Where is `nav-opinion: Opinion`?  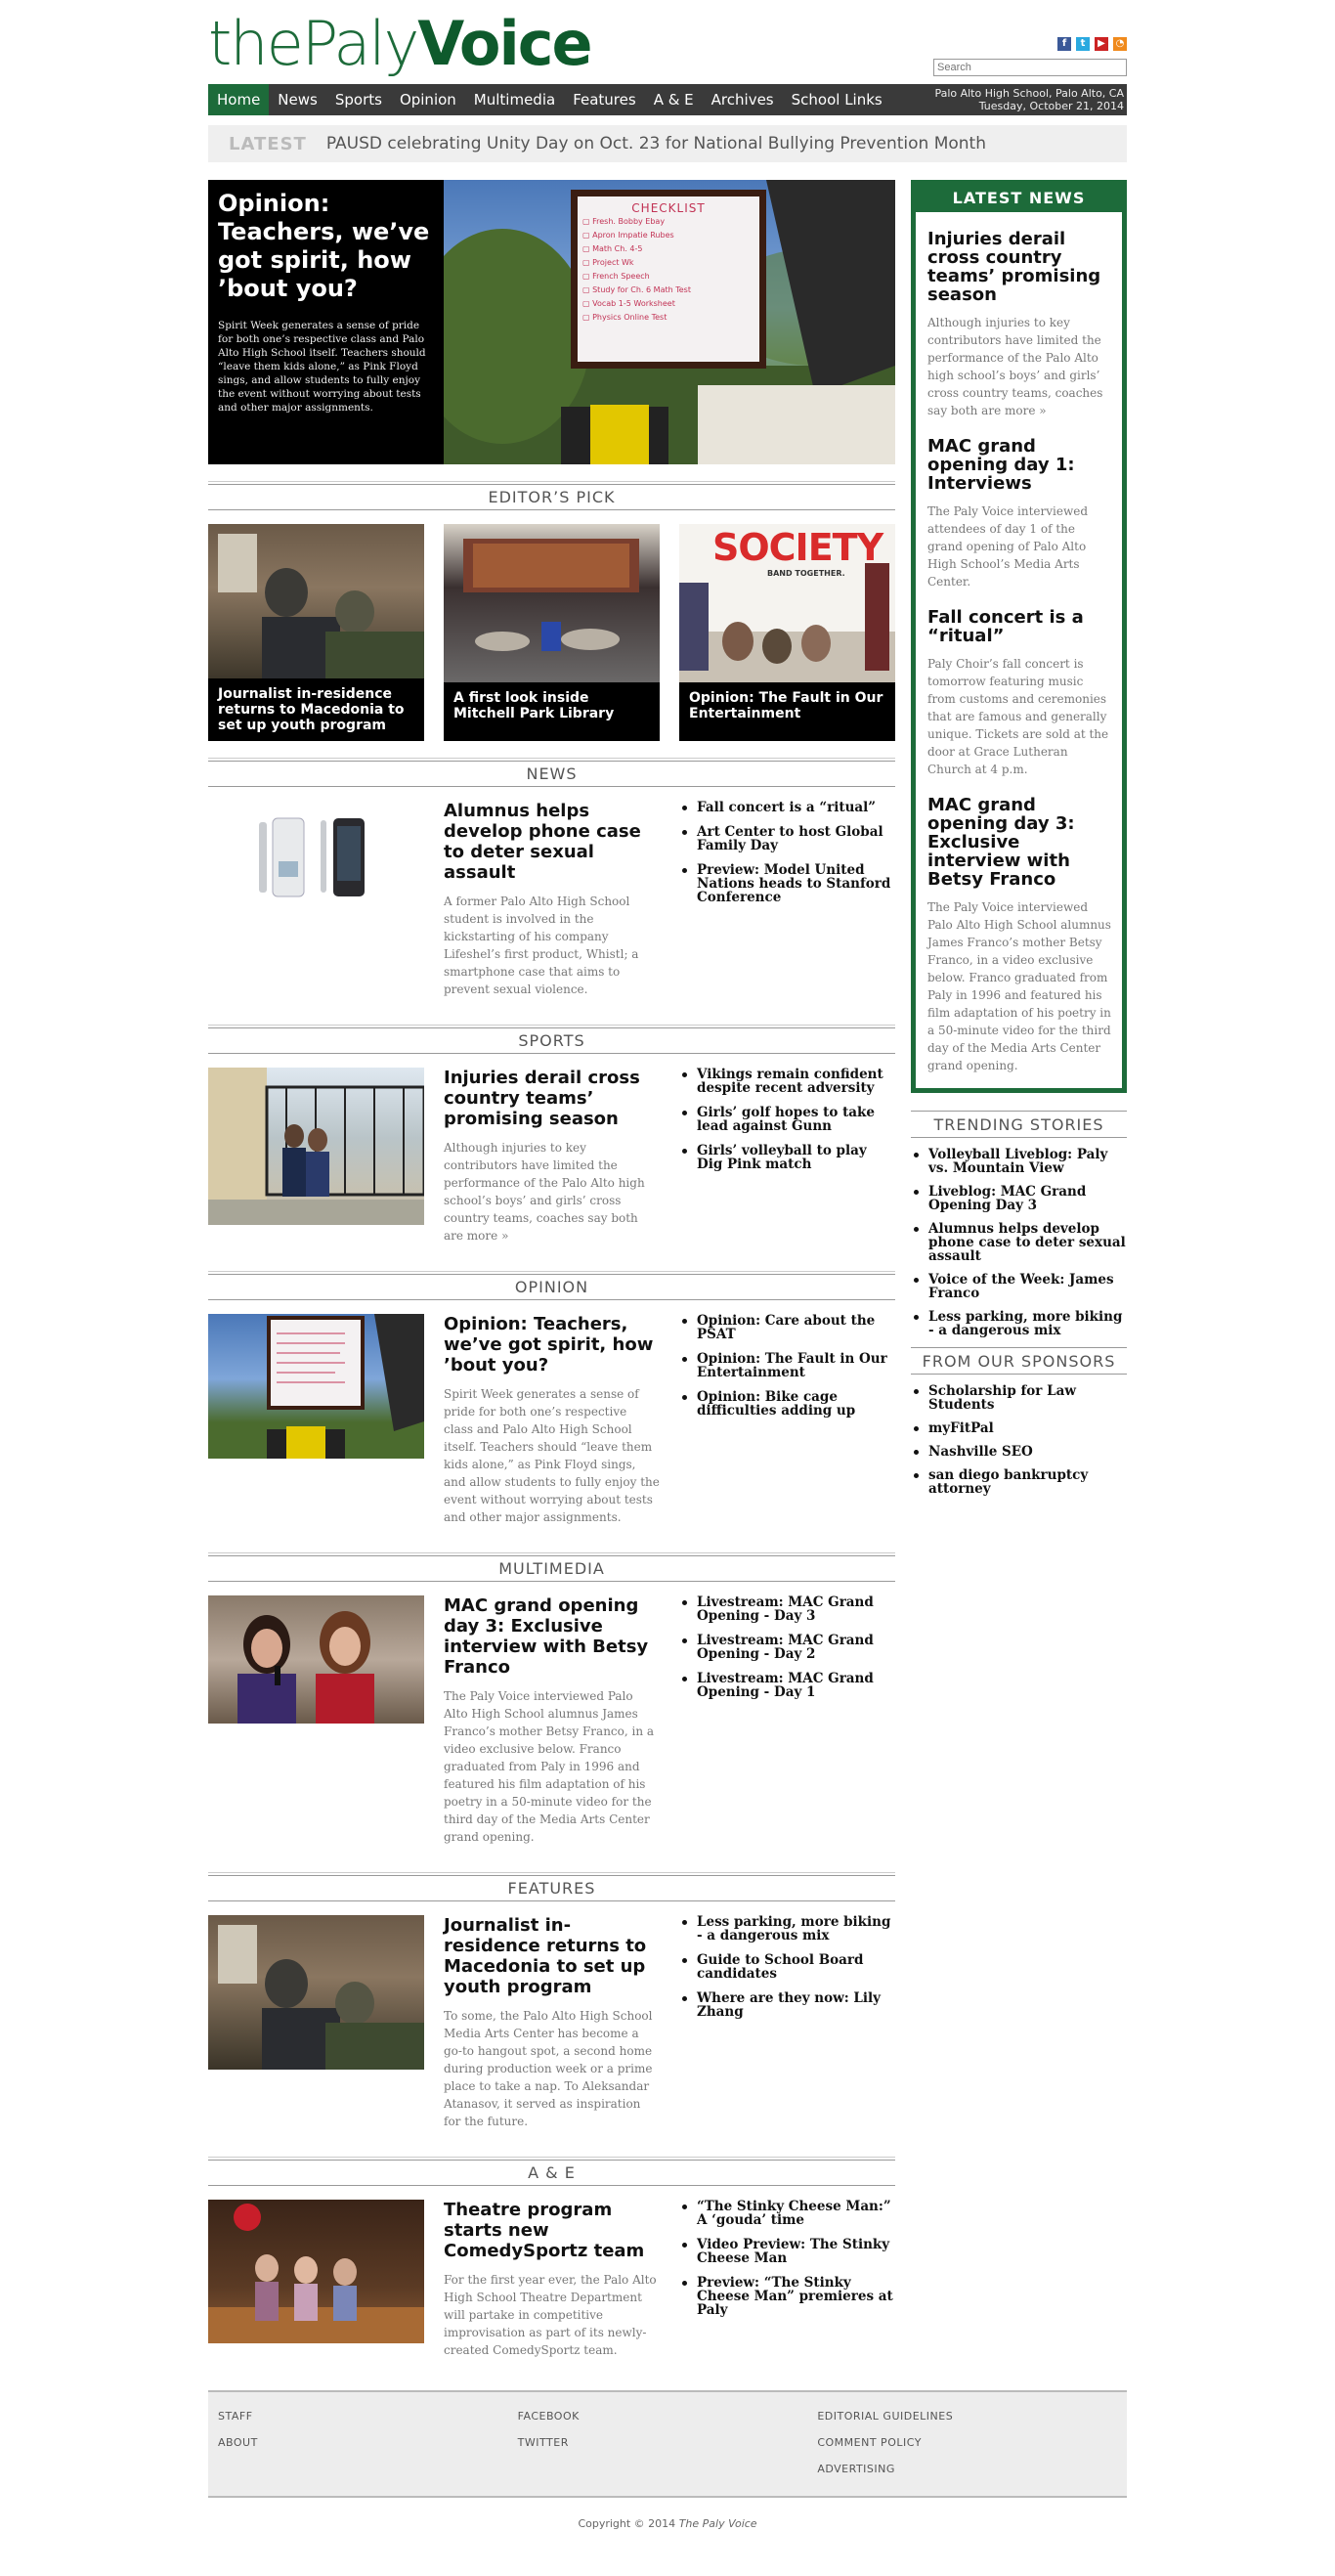 nav-opinion: Opinion is located at coordinates (428, 99).